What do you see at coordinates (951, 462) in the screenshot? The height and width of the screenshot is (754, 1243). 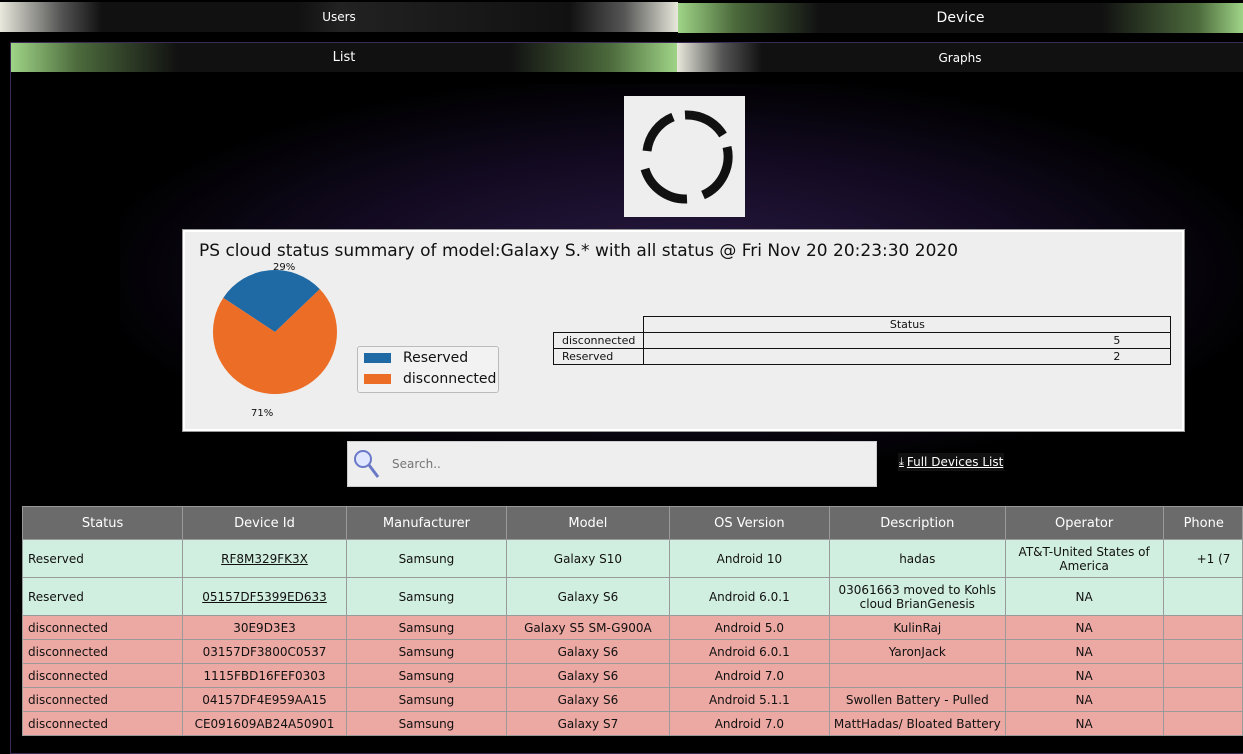 I see `full-devices-list-button: ⤓ Full Devices List` at bounding box center [951, 462].